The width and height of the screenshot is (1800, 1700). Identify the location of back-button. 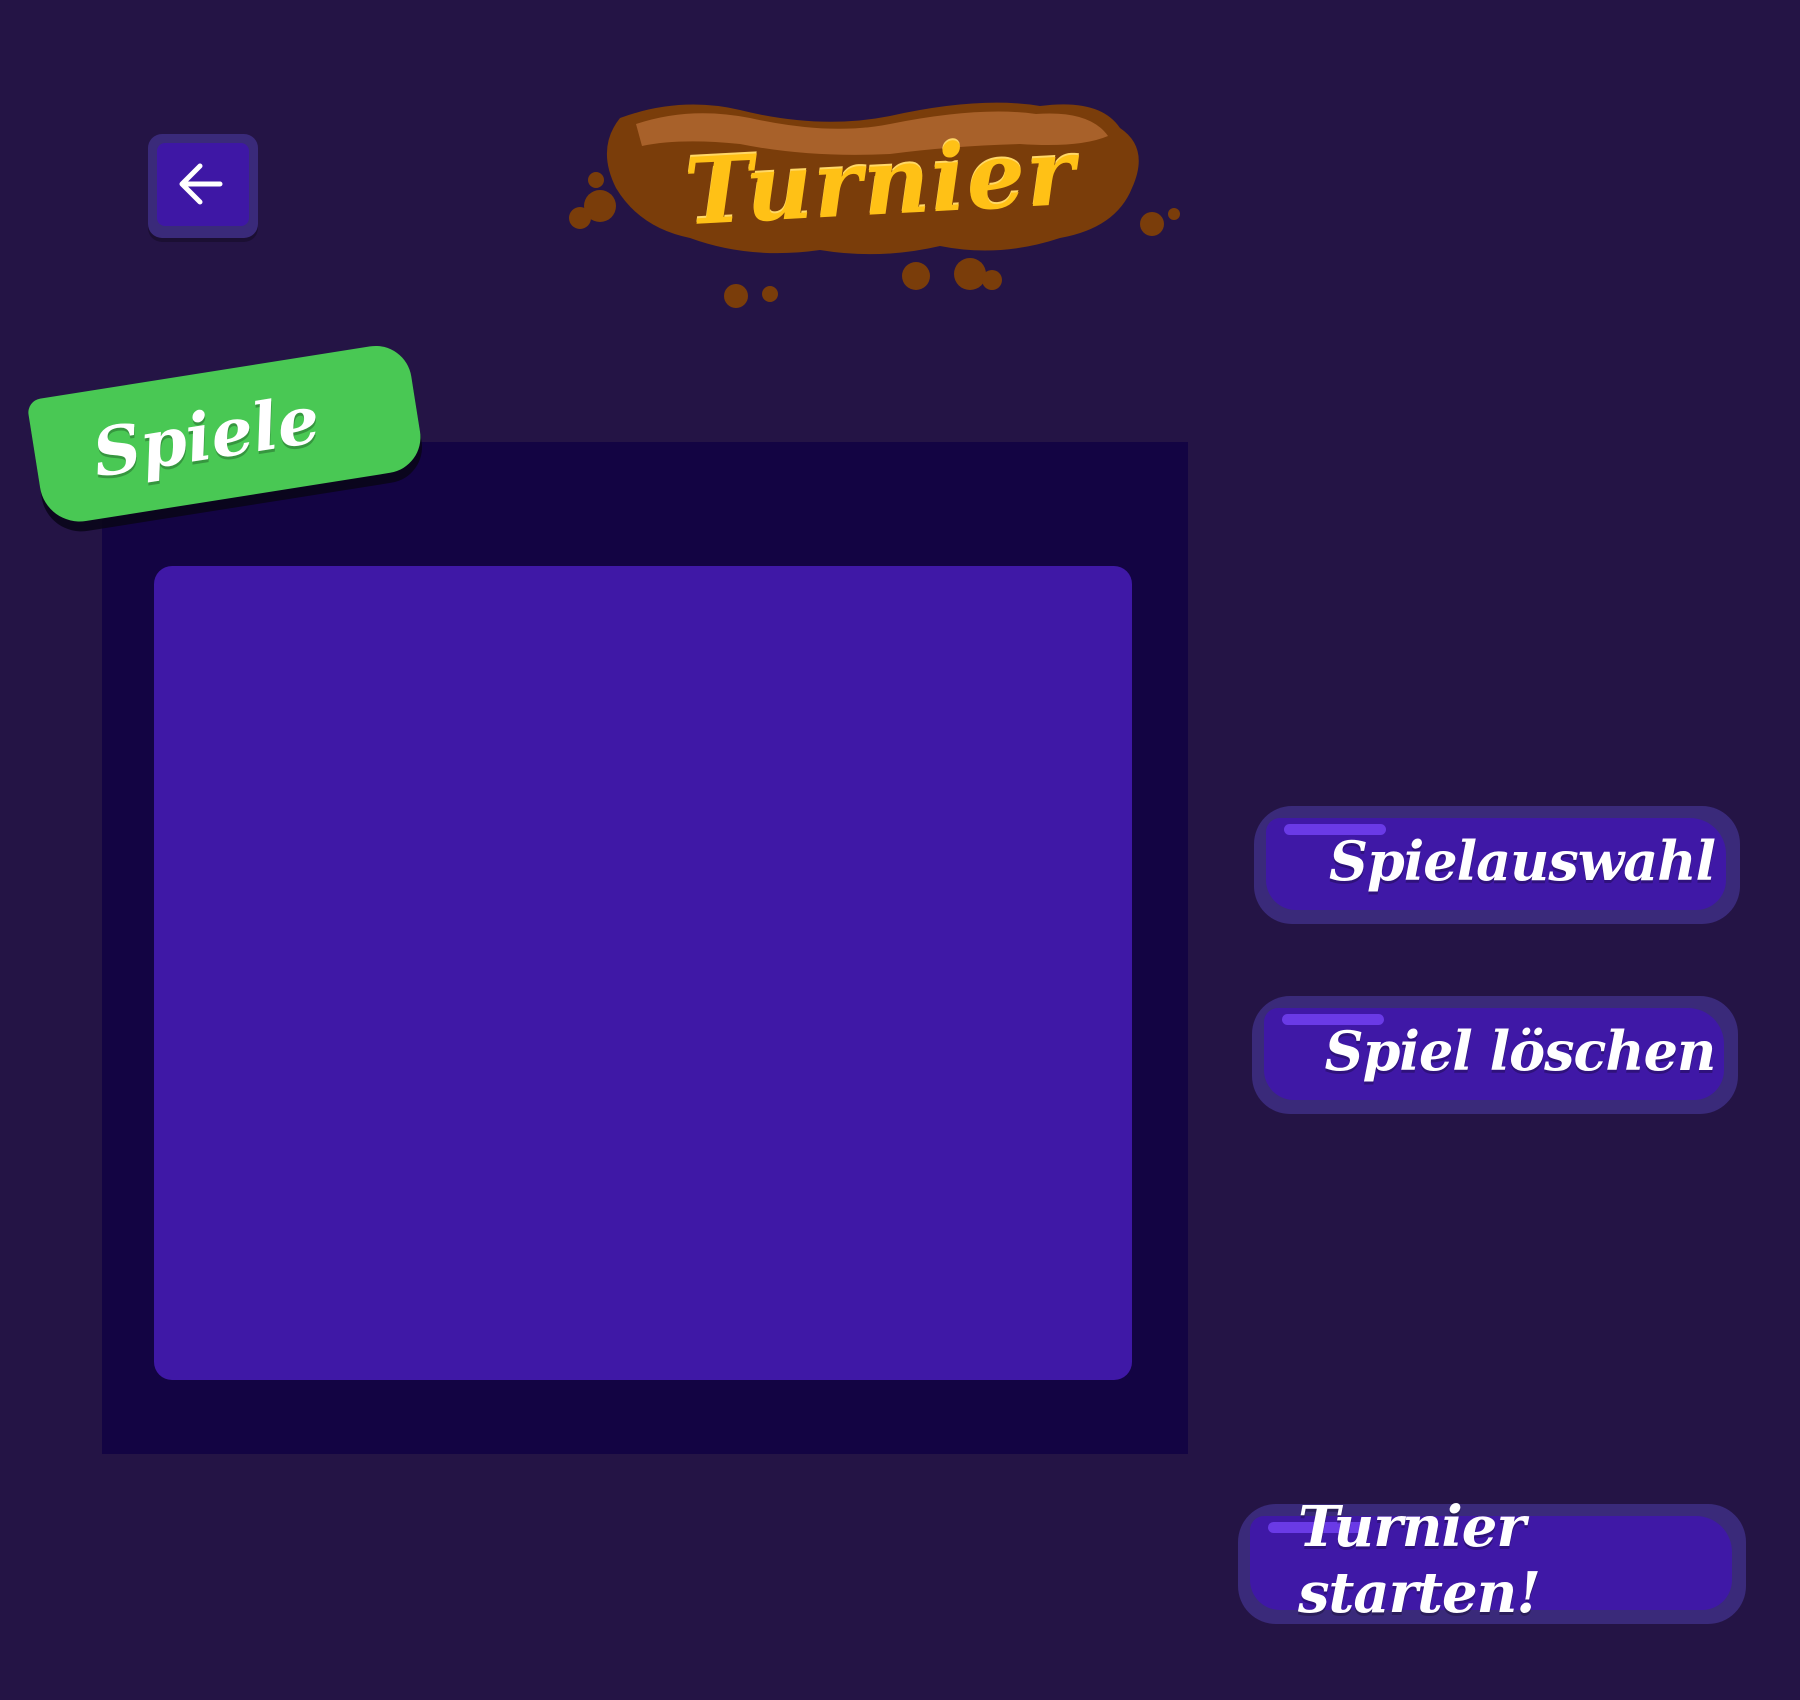
(203, 186).